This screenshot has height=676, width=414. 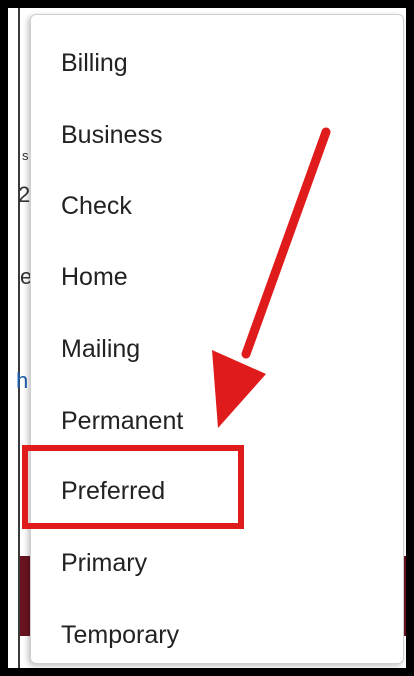 What do you see at coordinates (211, 491) in the screenshot?
I see `dropdown-option-preferred: Preferred` at bounding box center [211, 491].